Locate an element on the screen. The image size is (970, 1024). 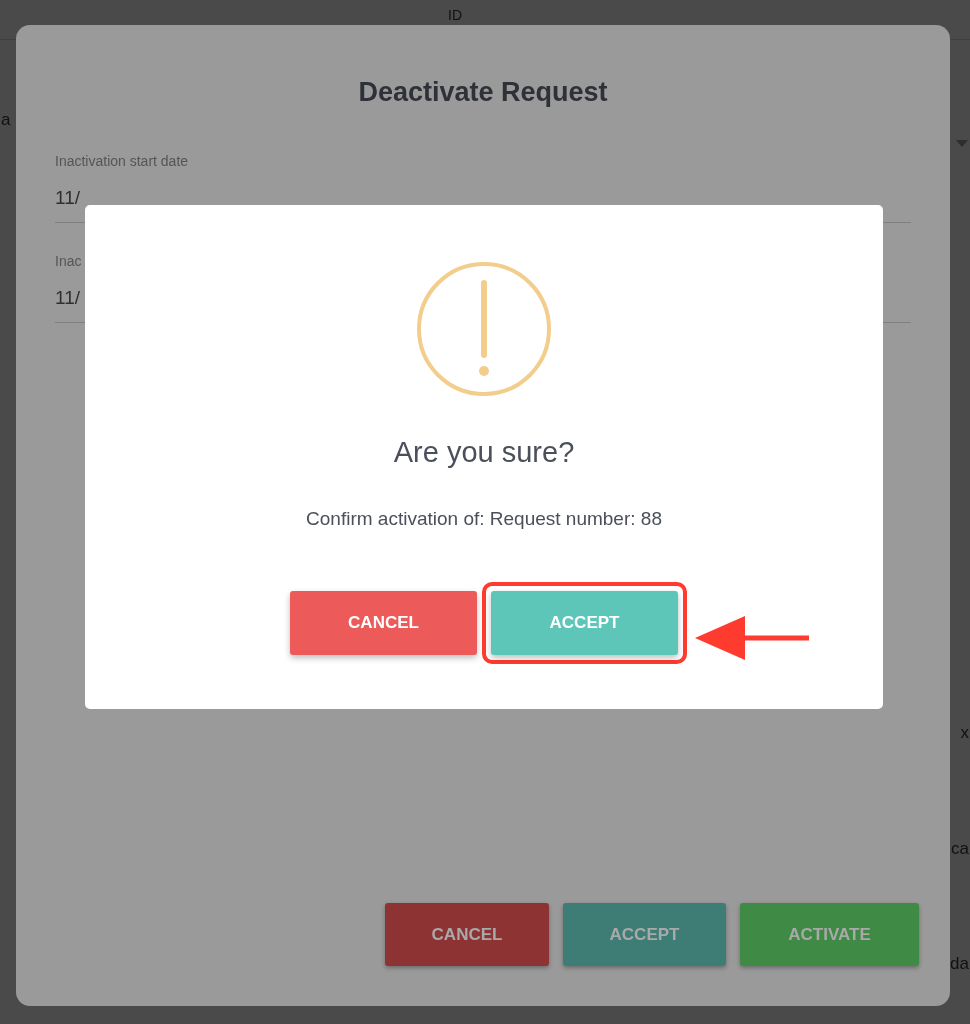
warning-icon is located at coordinates (484, 329).